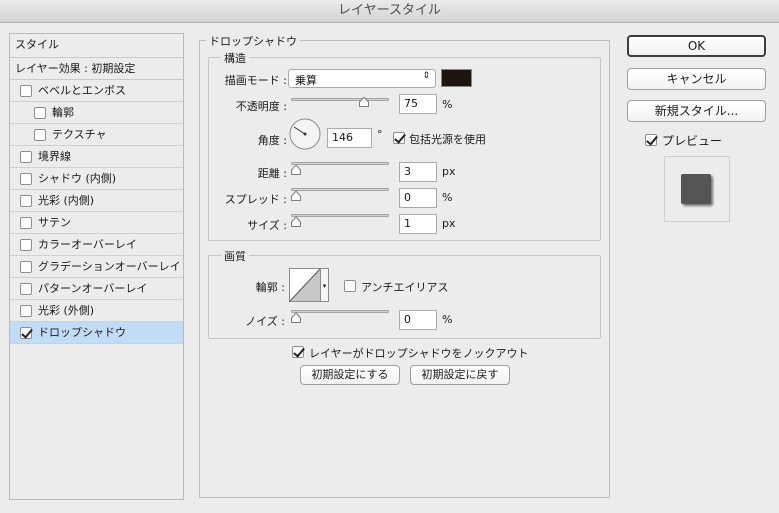  I want to click on sidebar-item-label: パターンオーバーレイ, so click(93, 288).